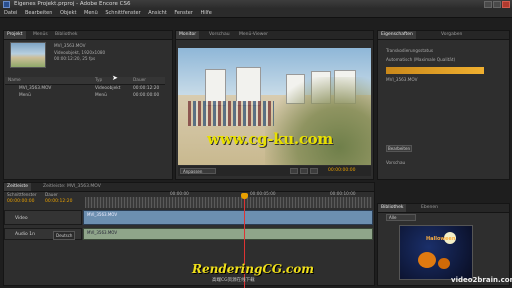 This screenshot has height=288, width=512. What do you see at coordinates (421, 59) in the screenshot?
I see `preset-text: Automatisch (Maximale Qualität)` at bounding box center [421, 59].